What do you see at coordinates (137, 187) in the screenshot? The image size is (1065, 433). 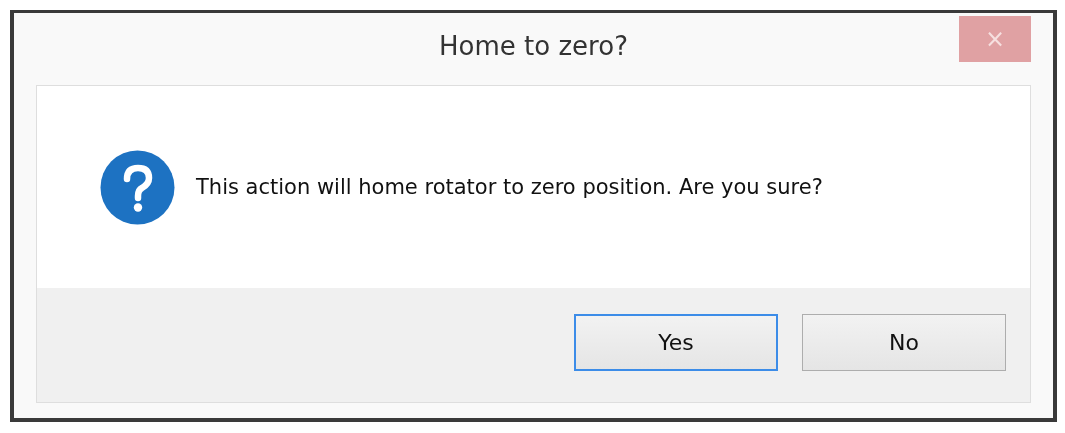 I see `question-icon` at bounding box center [137, 187].